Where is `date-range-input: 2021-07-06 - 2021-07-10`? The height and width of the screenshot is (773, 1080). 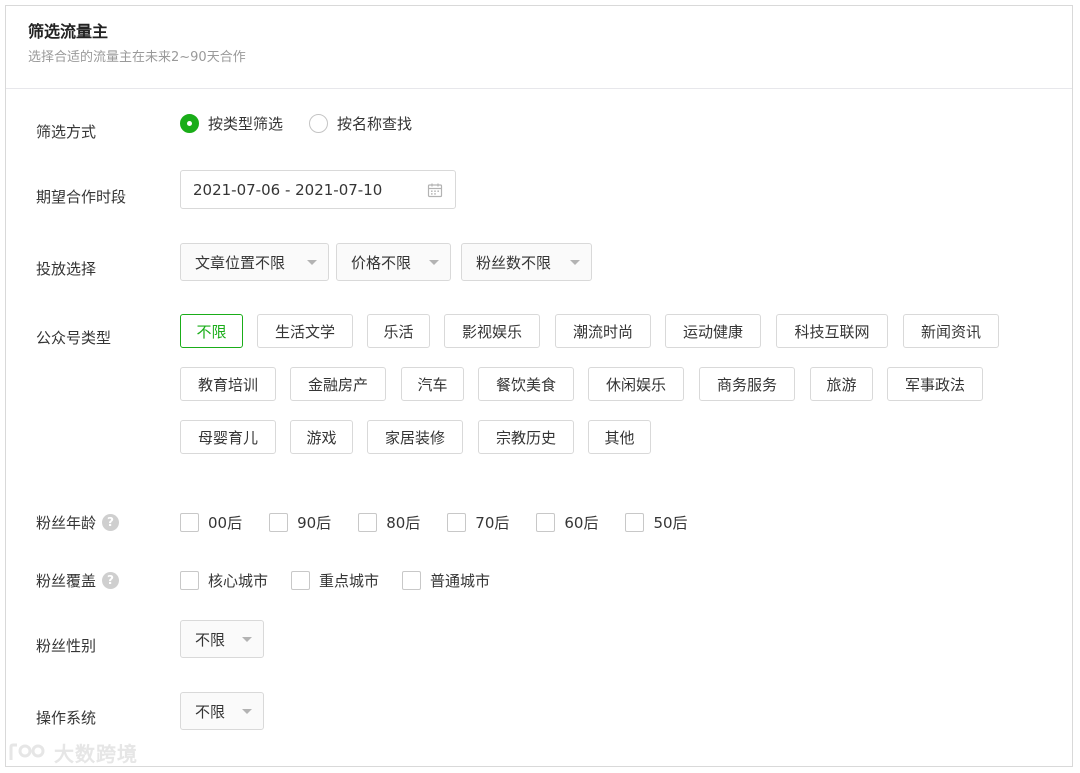
date-range-input: 2021-07-06 - 2021-07-10 is located at coordinates (318, 189).